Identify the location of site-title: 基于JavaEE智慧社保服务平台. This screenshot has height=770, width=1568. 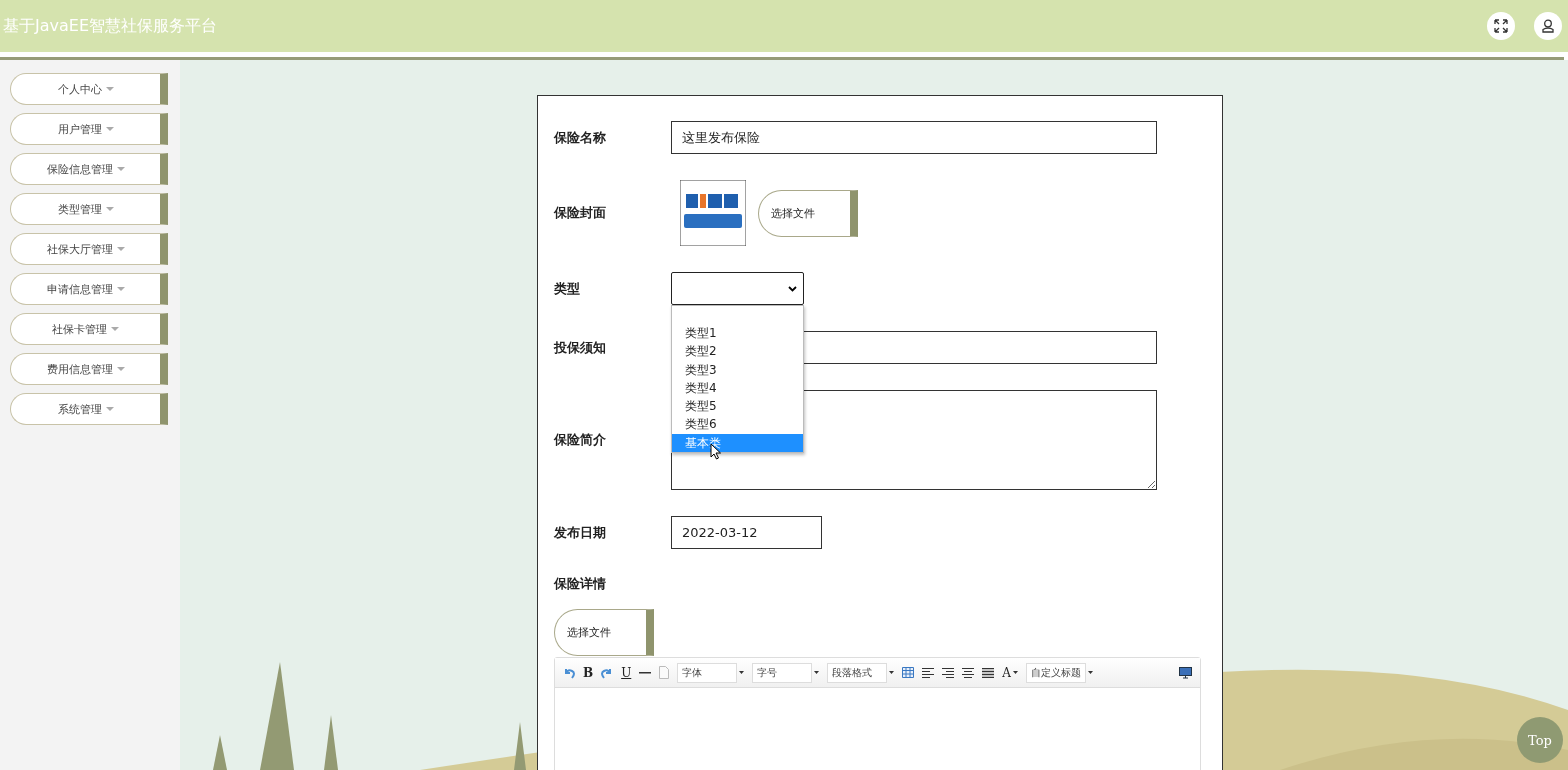
(110, 26).